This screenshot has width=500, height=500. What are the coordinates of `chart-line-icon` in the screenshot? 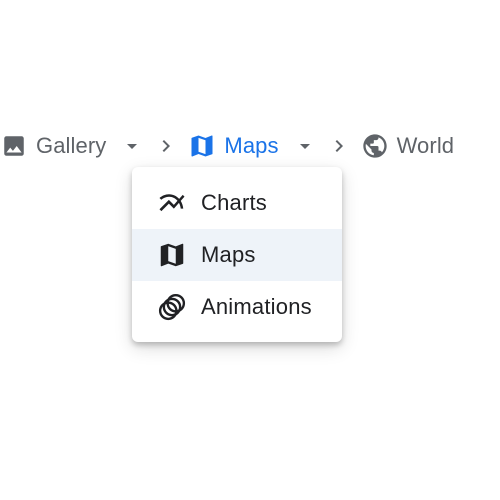 It's located at (172, 203).